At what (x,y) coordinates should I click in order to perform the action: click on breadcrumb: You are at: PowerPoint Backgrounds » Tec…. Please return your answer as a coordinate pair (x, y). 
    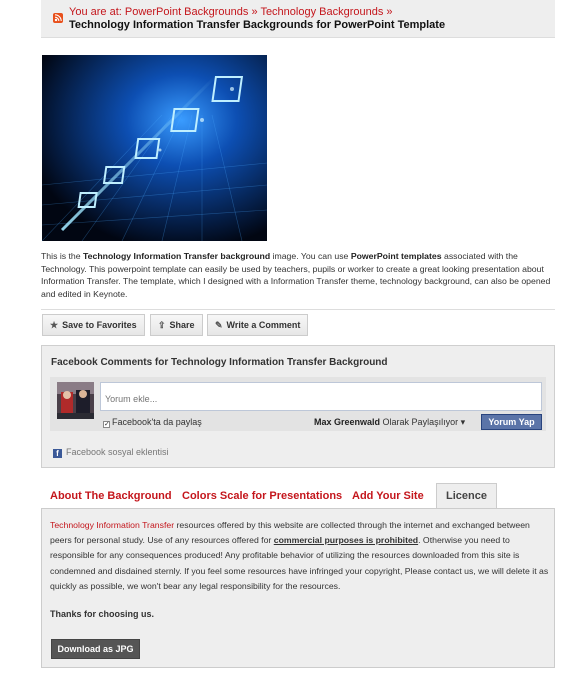
    Looking at the image, I should click on (298, 19).